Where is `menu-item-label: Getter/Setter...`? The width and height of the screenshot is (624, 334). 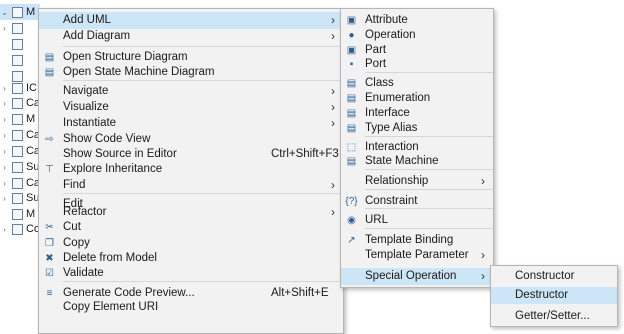
menu-item-label: Getter/Setter... is located at coordinates (552, 316).